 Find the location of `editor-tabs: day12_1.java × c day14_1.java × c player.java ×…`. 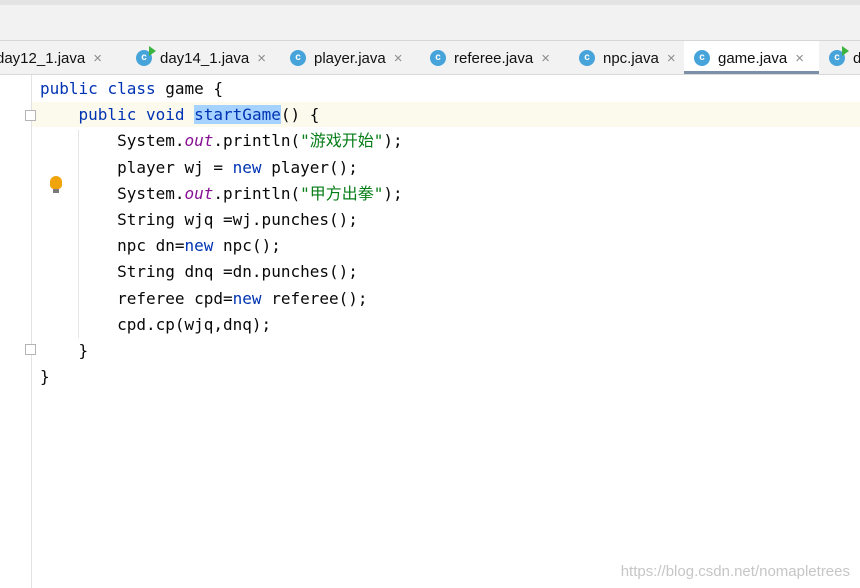

editor-tabs: day12_1.java × c day14_1.java × c player.java ×… is located at coordinates (430, 57).